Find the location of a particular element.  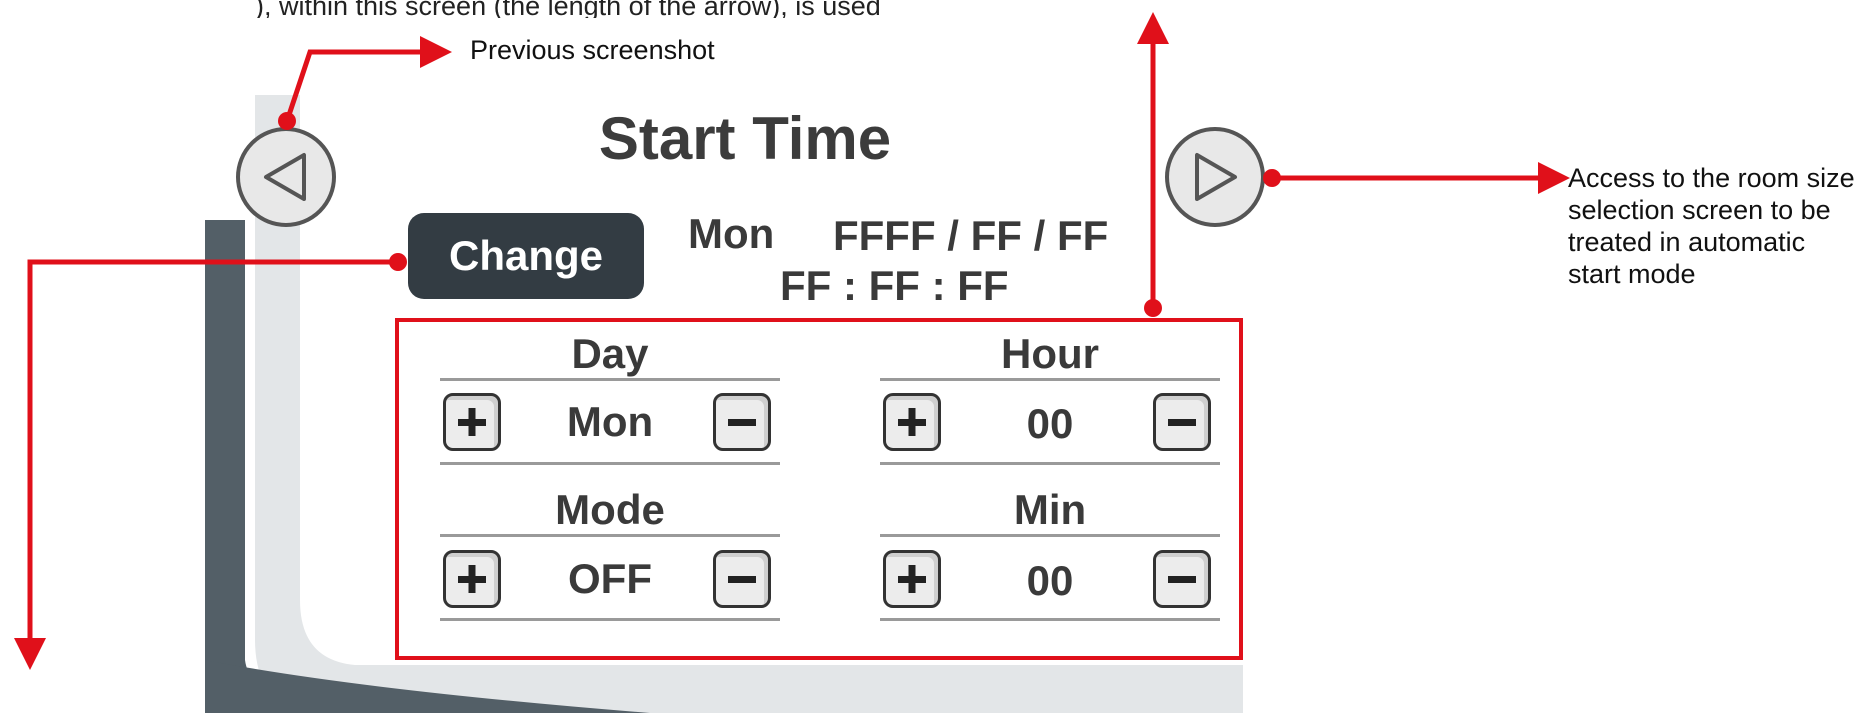

screen-title: Start Time is located at coordinates (745, 138).